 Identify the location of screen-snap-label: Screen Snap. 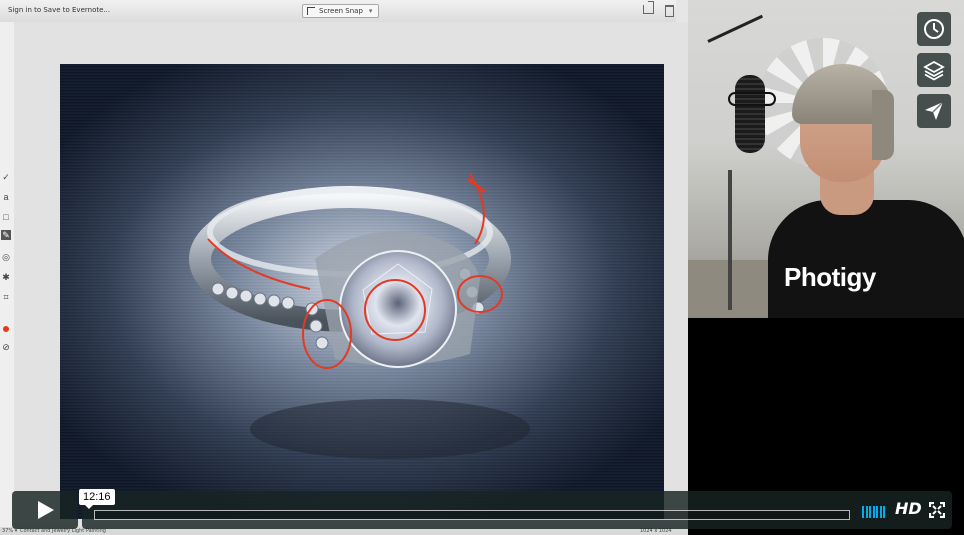
(341, 11).